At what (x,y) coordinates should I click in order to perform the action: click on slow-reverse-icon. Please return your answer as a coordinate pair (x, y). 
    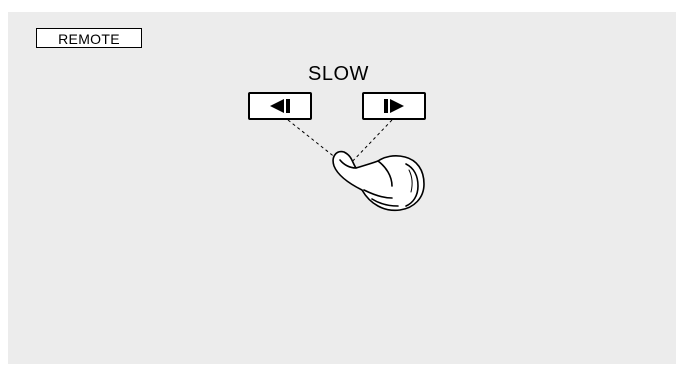
    Looking at the image, I should click on (280, 106).